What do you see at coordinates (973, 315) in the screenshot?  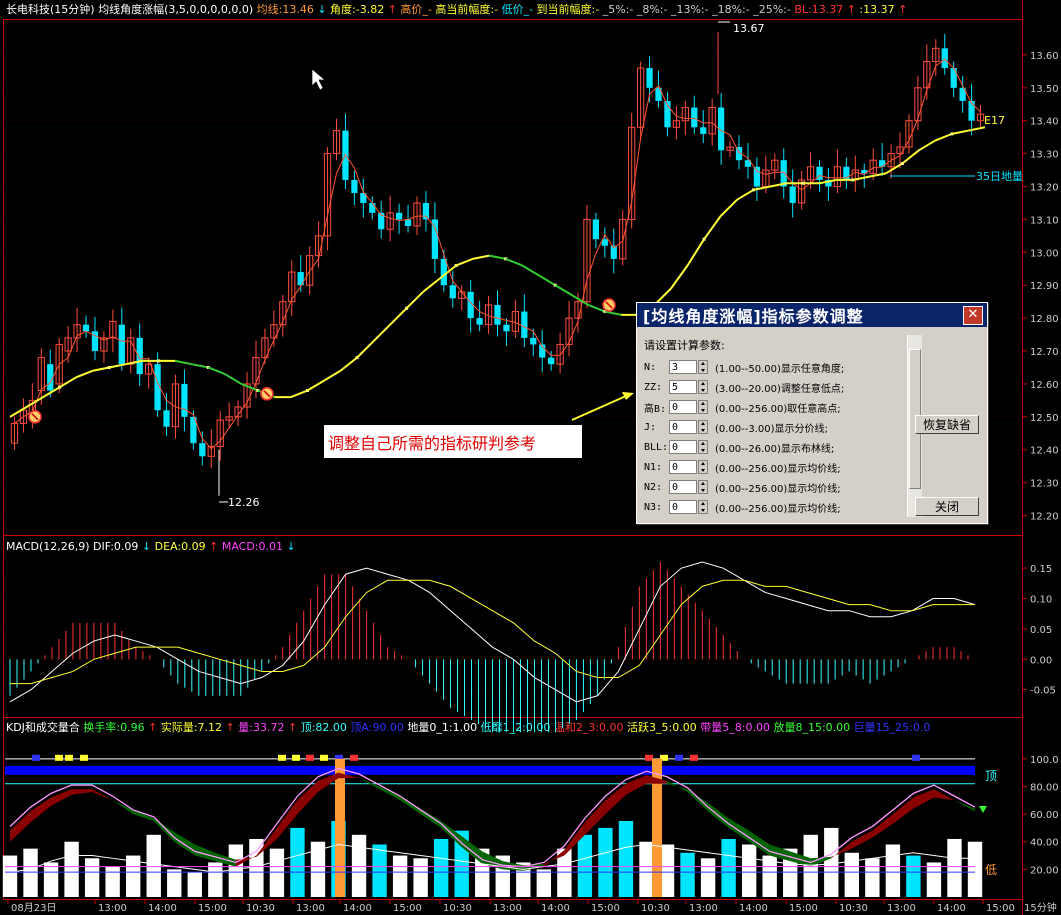 I see `dialog-close-icon: ✕` at bounding box center [973, 315].